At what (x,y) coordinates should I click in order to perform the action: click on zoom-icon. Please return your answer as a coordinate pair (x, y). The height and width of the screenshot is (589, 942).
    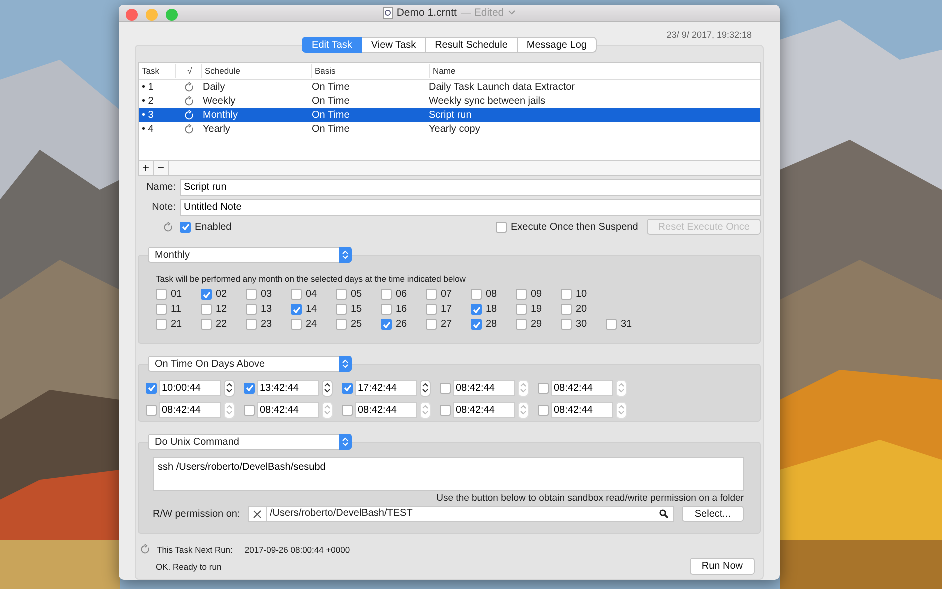
    Looking at the image, I should click on (172, 15).